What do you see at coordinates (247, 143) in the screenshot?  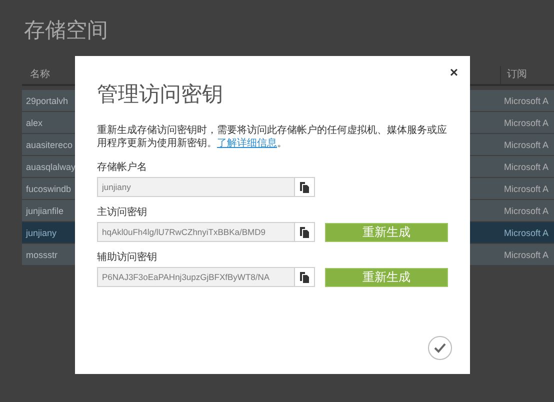 I see `learn-more-link: 了解详细信息` at bounding box center [247, 143].